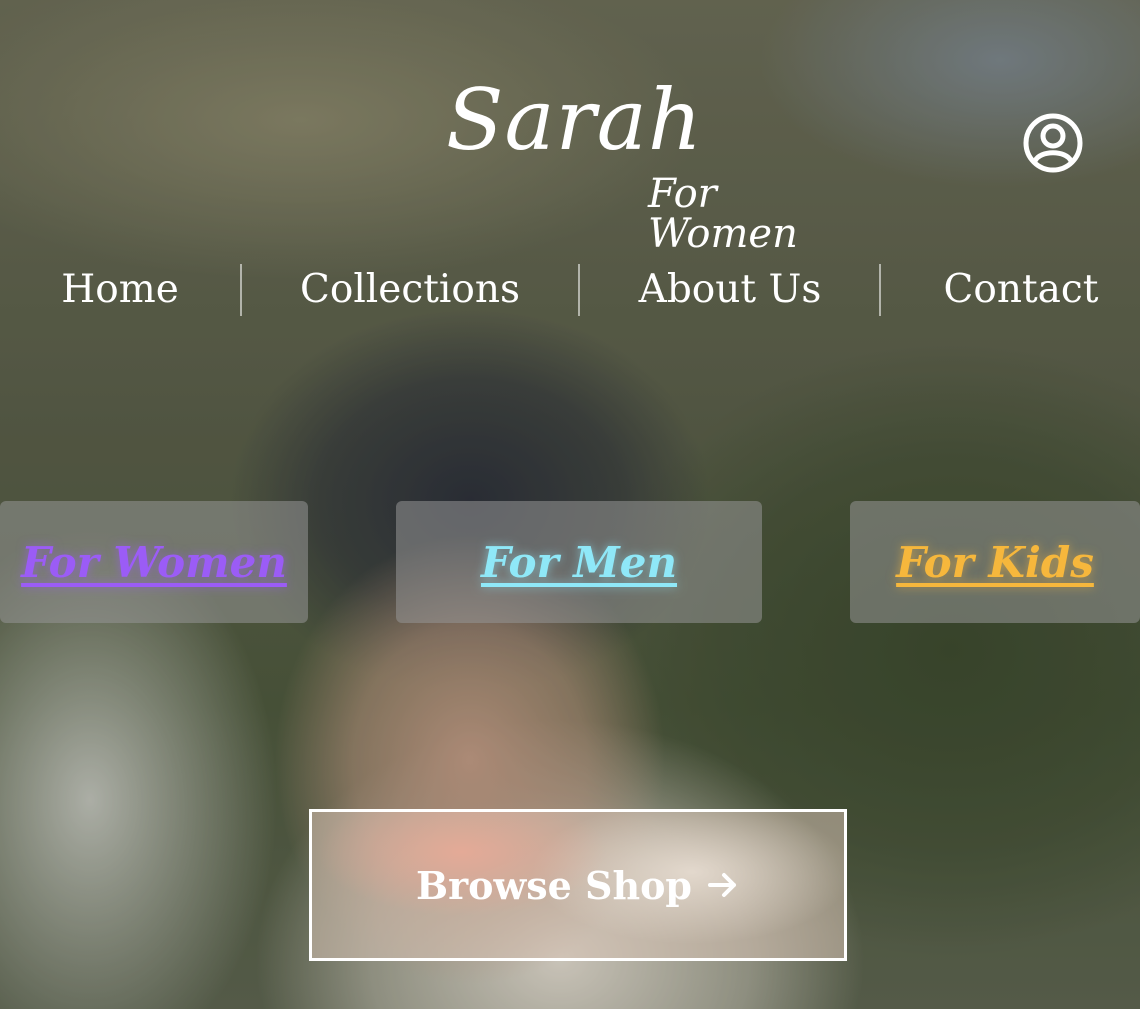  Describe the element at coordinates (721, 885) in the screenshot. I see `arrow-right-icon` at that location.